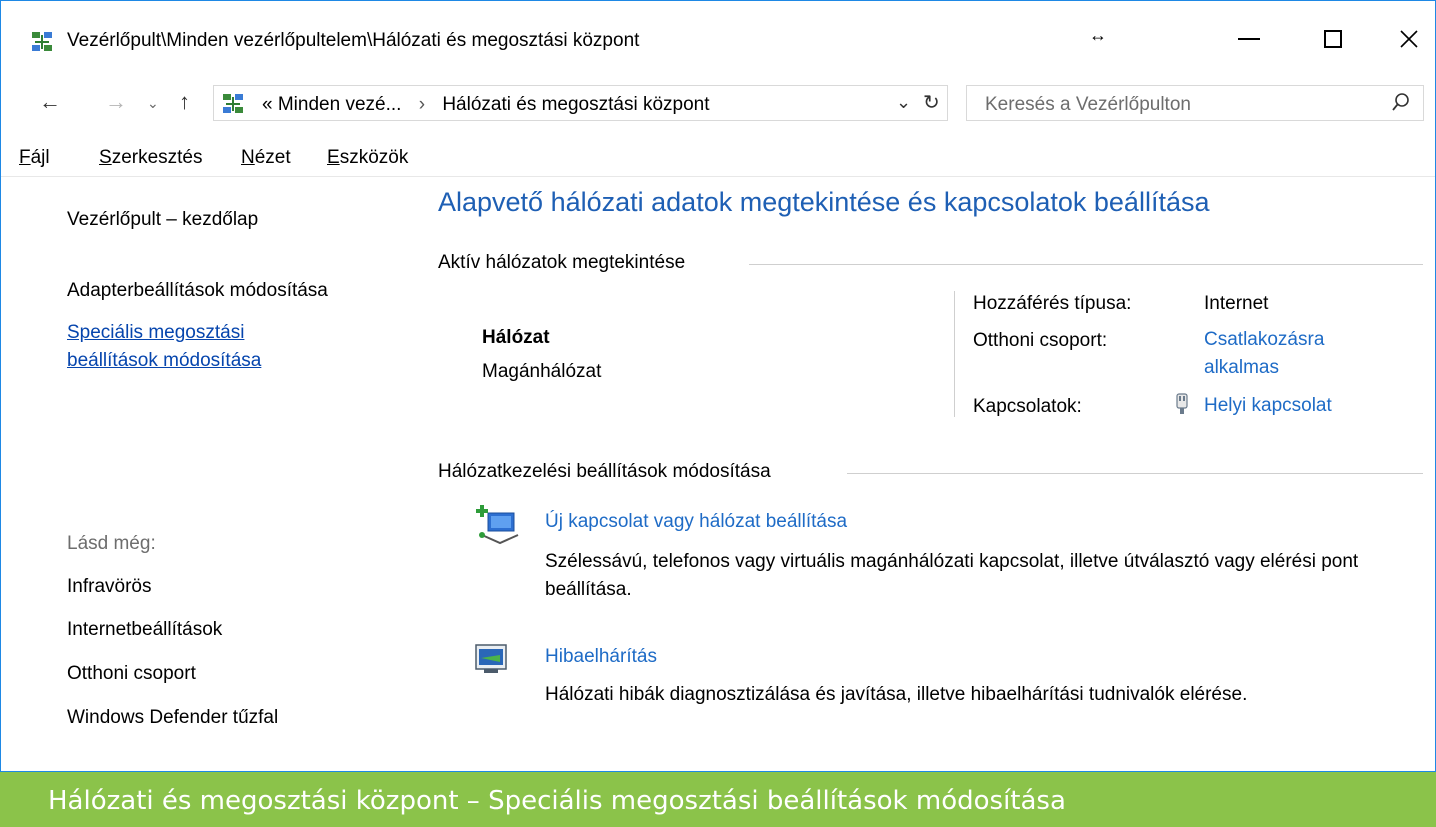 The image size is (1436, 827). Describe the element at coordinates (1098, 35) in the screenshot. I see `resize-cursor-icon: ↔` at that location.